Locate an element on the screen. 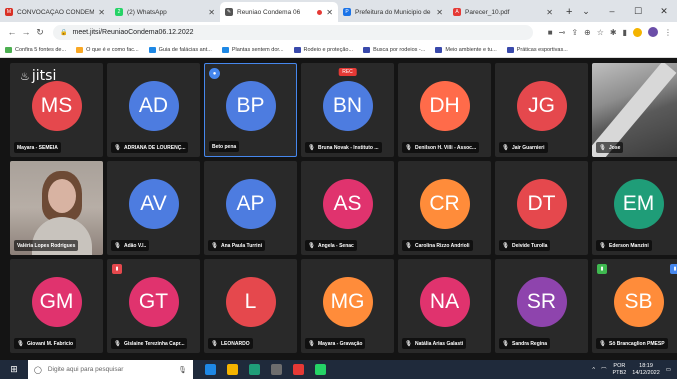  participant-tile: BP ● Beto pena is located at coordinates (250, 110).